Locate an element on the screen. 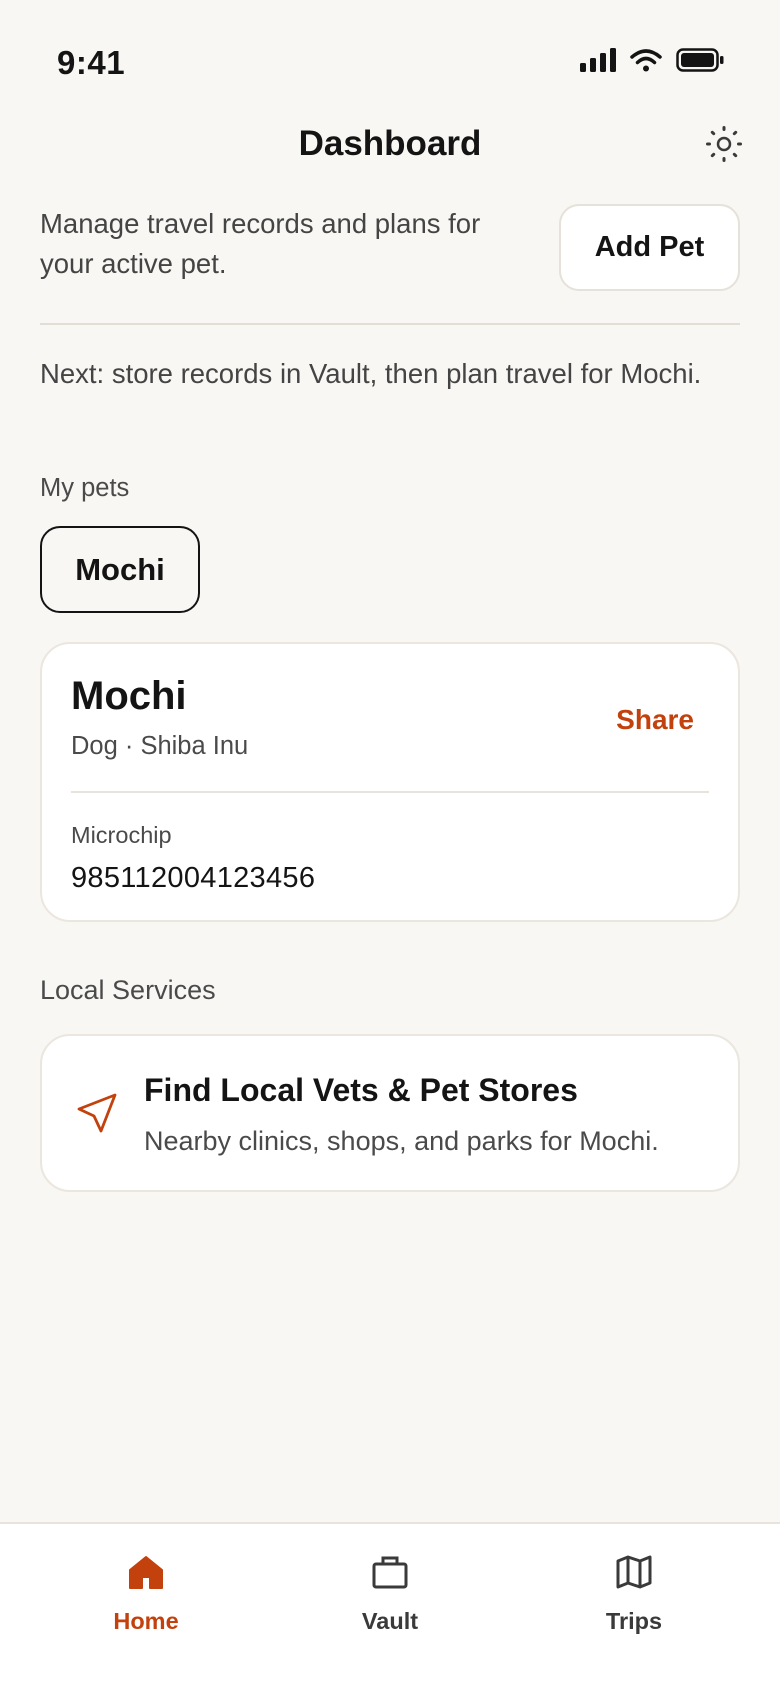 The image size is (780, 1688). page-title: Dashboard is located at coordinates (390, 143).